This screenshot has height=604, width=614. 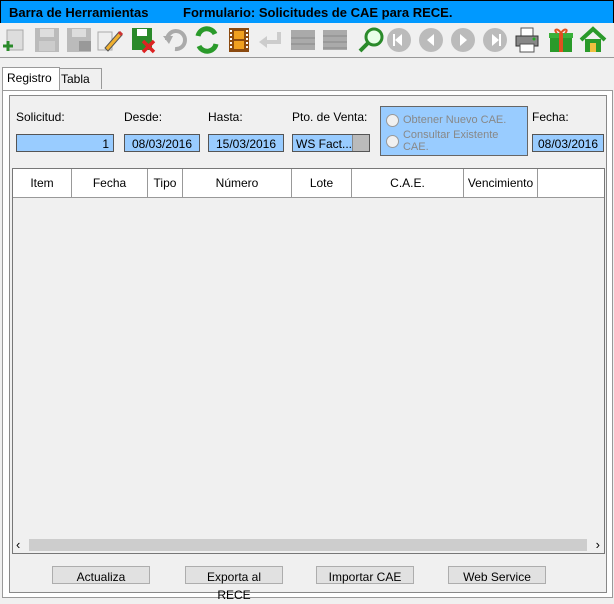 What do you see at coordinates (42, 183) in the screenshot?
I see `col-item: Item` at bounding box center [42, 183].